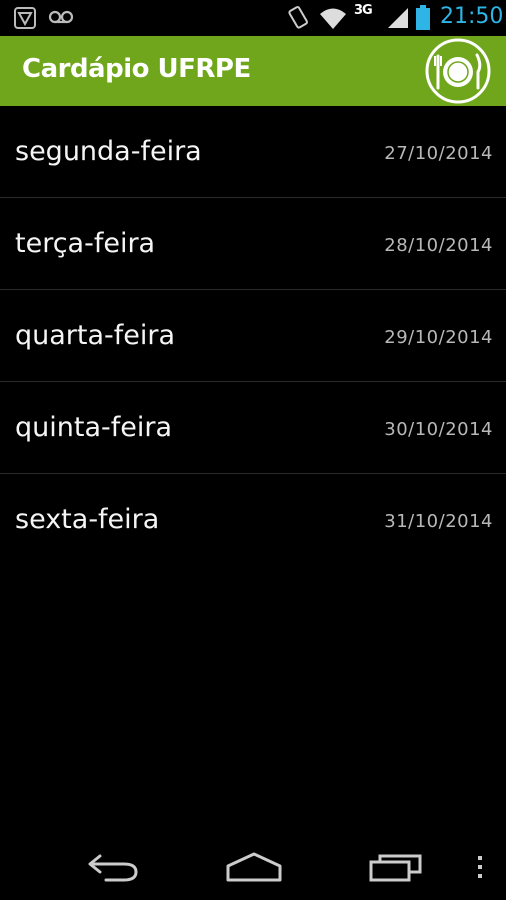 The width and height of the screenshot is (506, 900). I want to click on list-item: quinta-feira 30/10/2014, so click(253, 428).